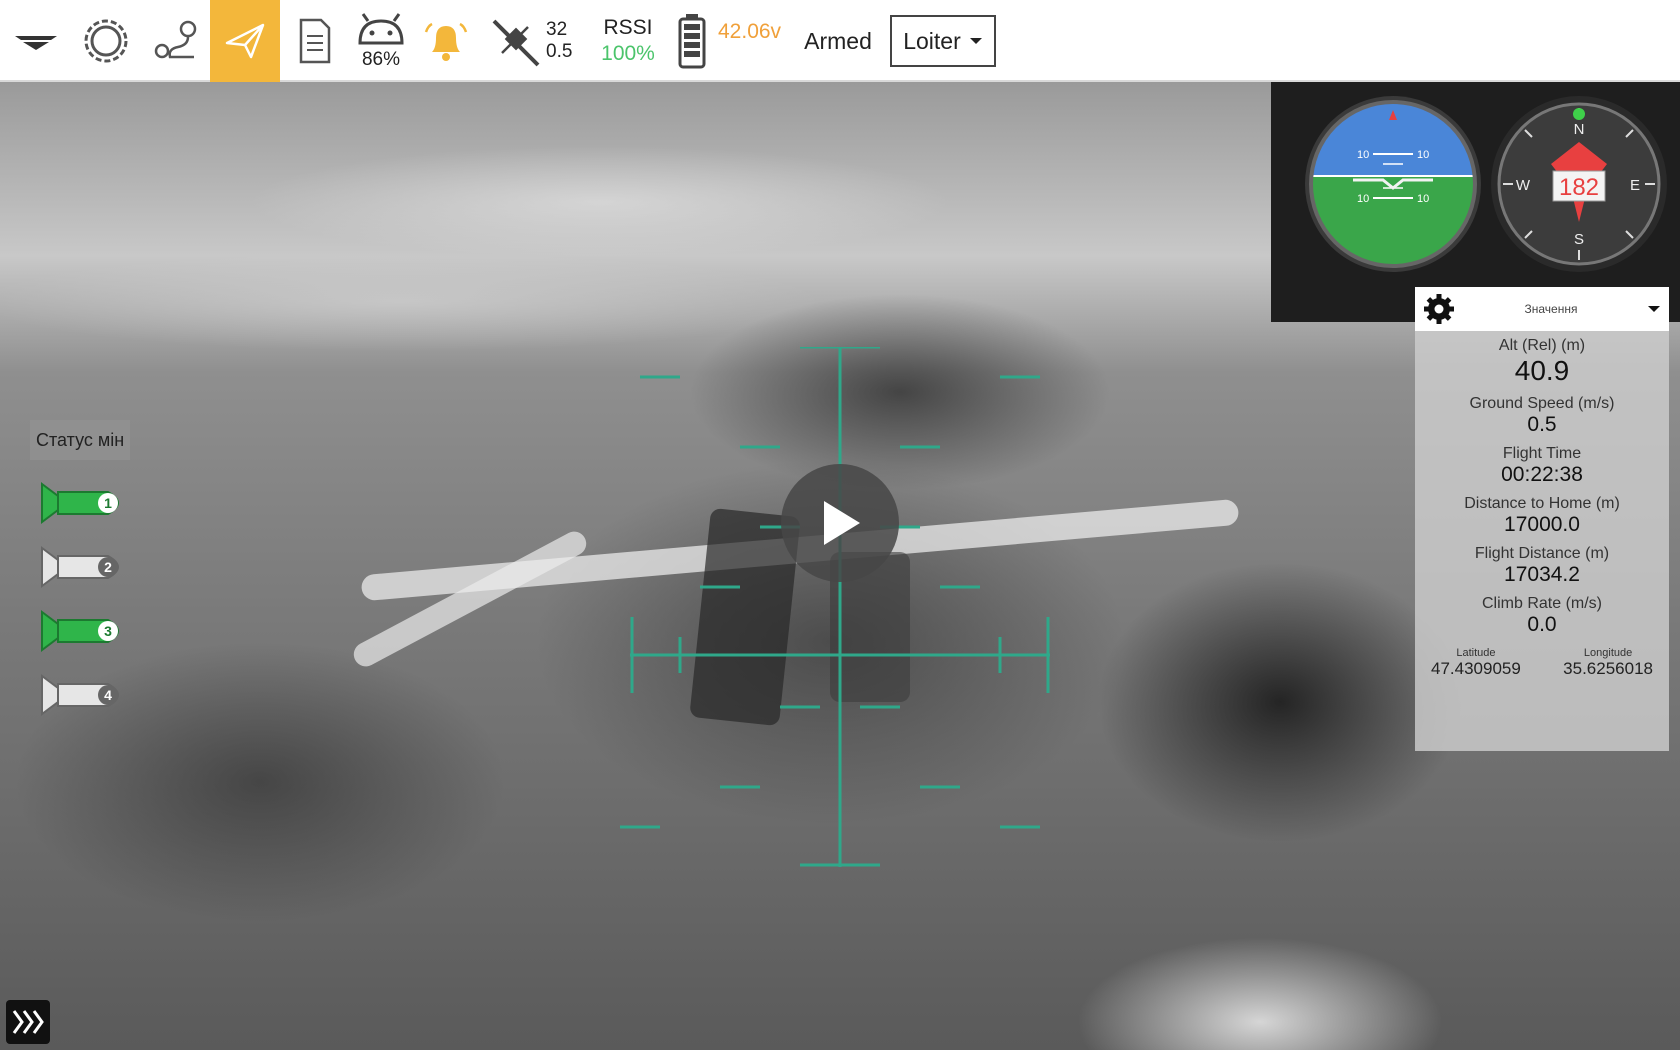  I want to click on compass-south-label: S, so click(1579, 239).